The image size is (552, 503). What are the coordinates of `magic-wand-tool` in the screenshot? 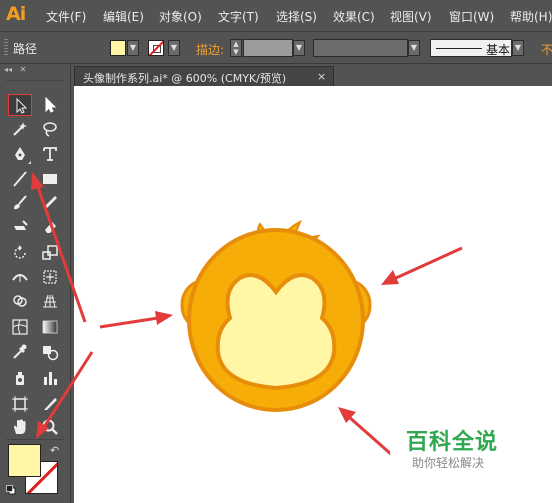 It's located at (20, 129).